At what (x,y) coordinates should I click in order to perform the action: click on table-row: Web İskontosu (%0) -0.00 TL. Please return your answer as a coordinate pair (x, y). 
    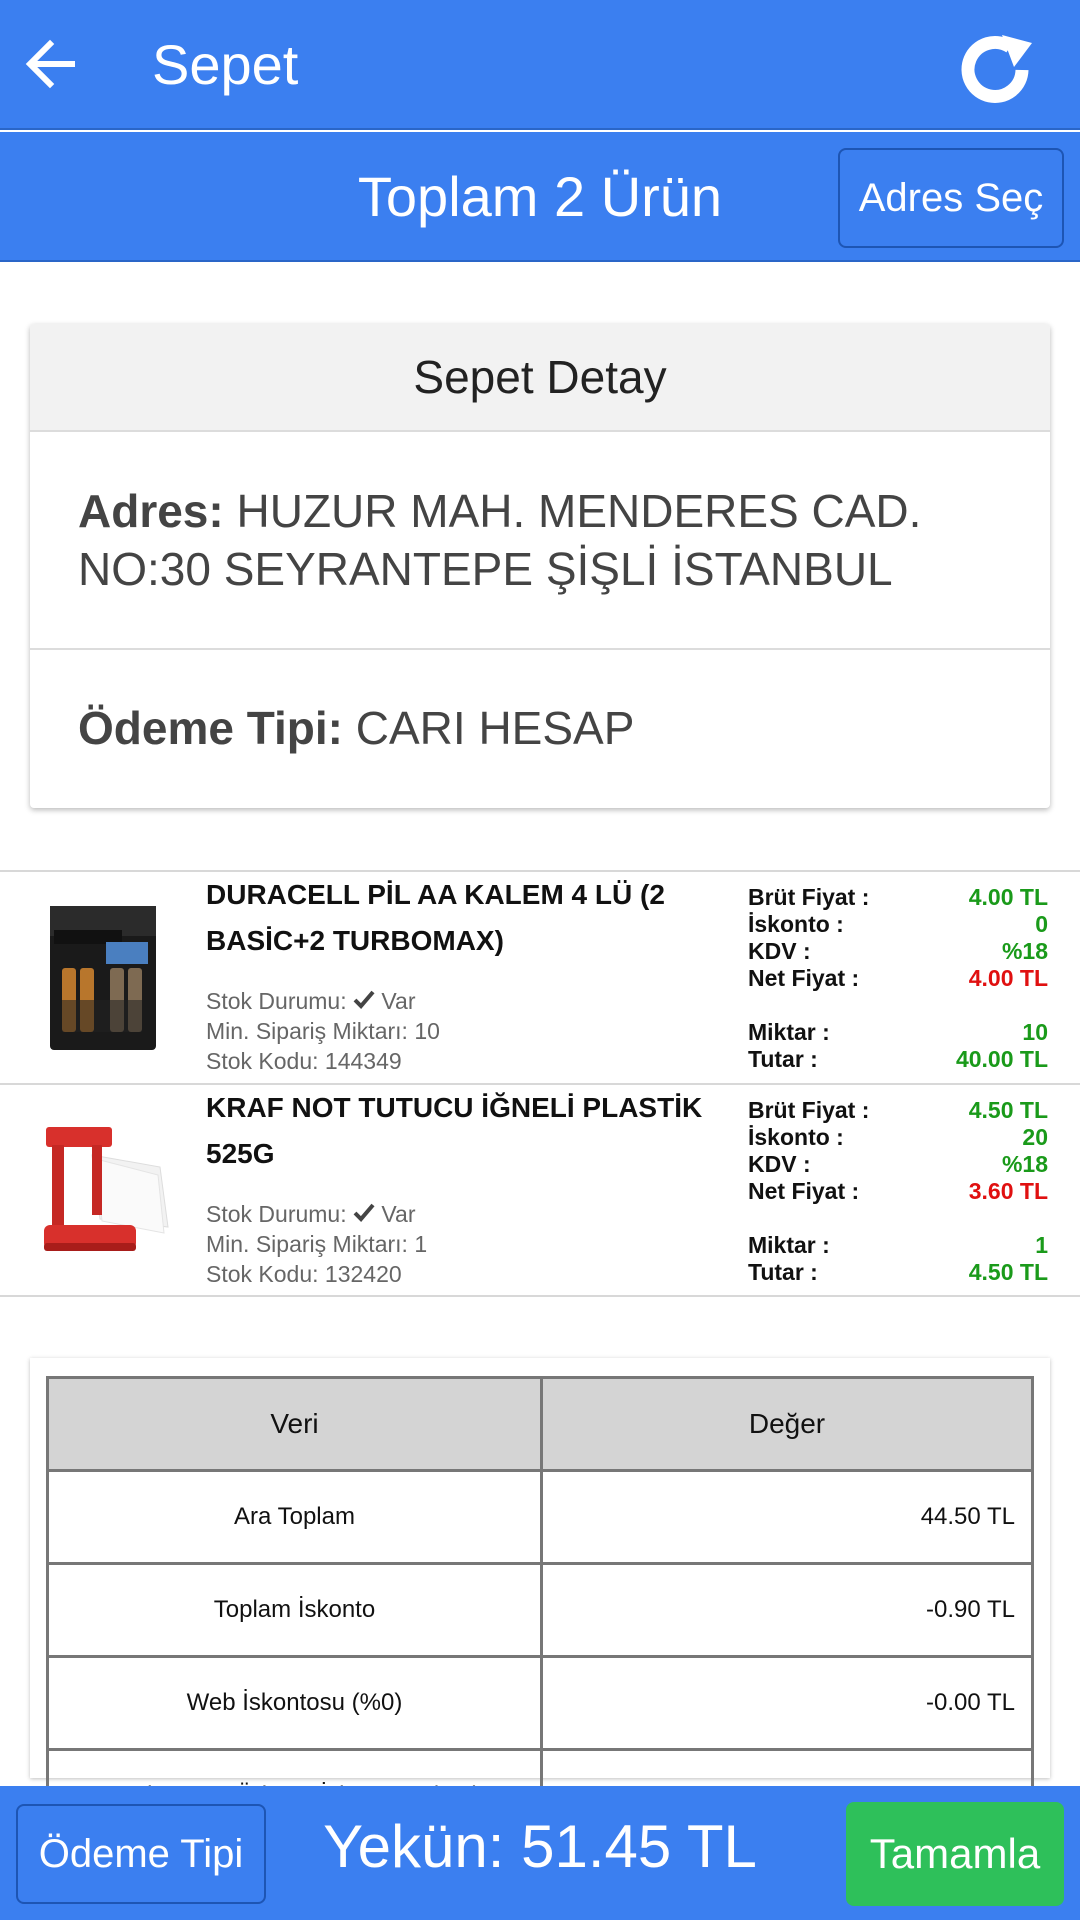
    Looking at the image, I should click on (540, 1703).